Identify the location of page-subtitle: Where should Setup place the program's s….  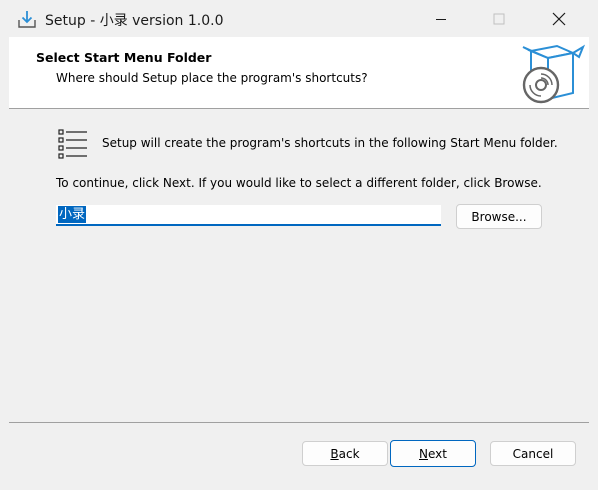
(212, 78).